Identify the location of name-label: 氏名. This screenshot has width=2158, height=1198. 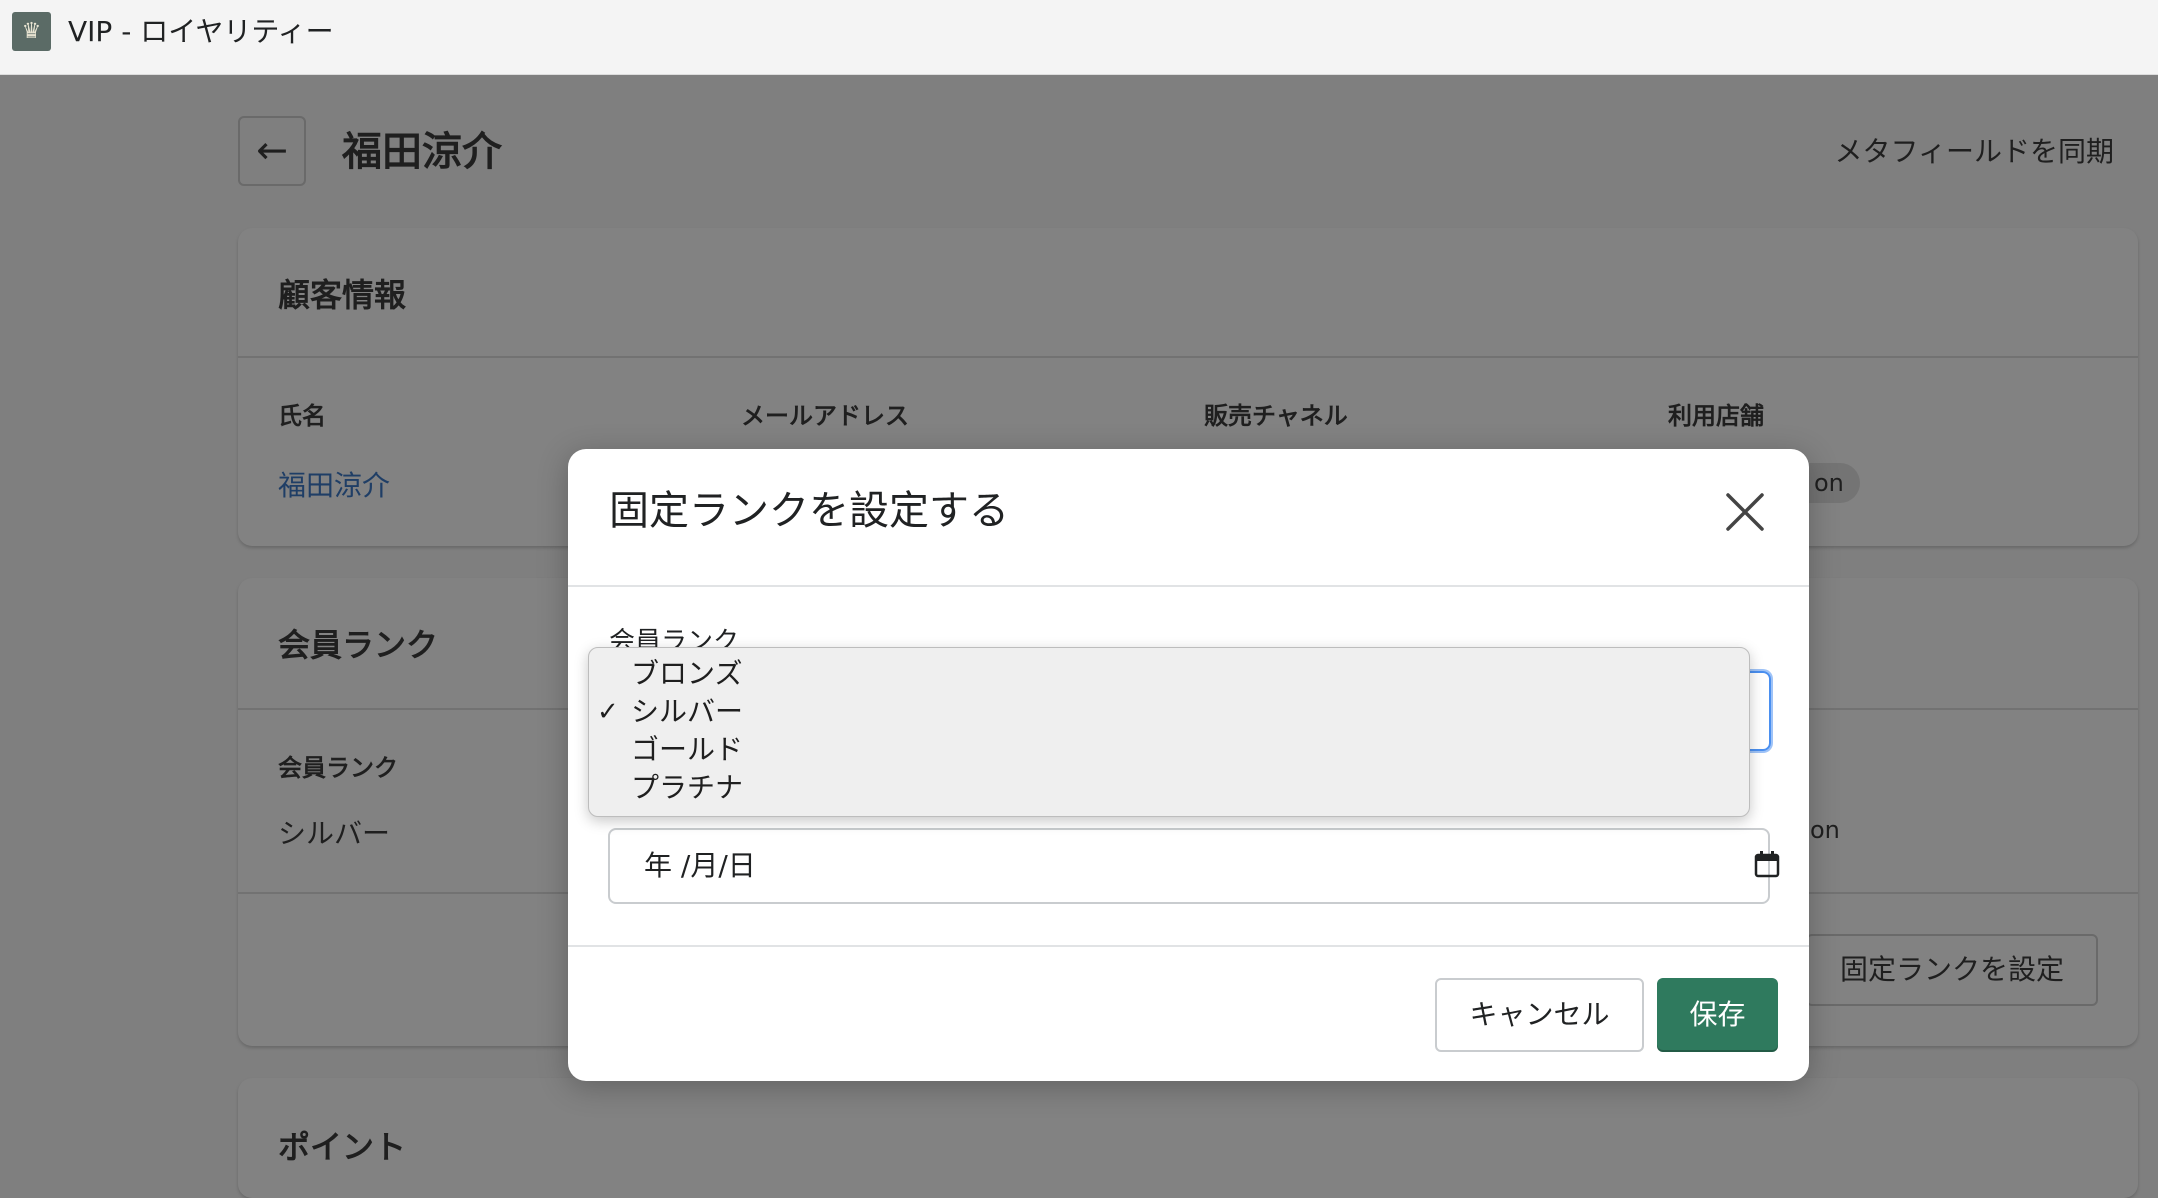
(302, 416).